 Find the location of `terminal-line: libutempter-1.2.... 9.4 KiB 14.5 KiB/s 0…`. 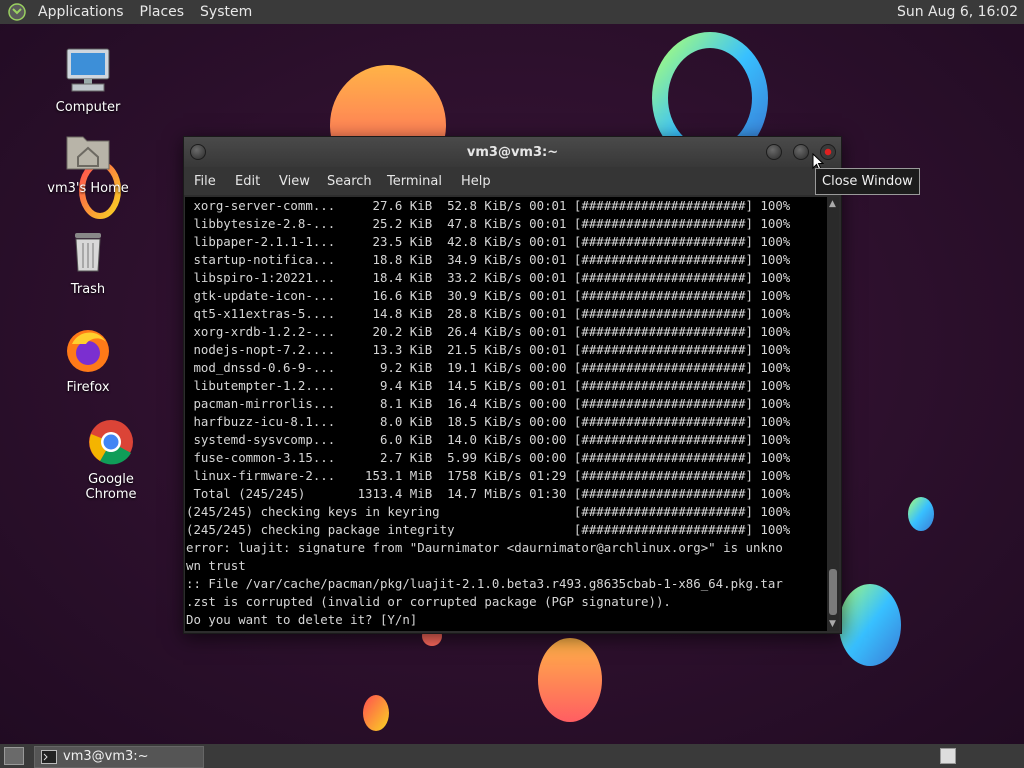

terminal-line: libutempter-1.2.... 9.4 KiB 14.5 KiB/s 0… is located at coordinates (488, 385).